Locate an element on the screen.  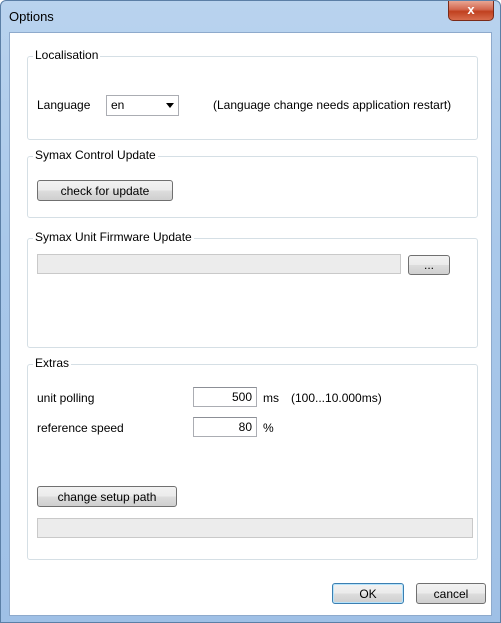
title-bar: Options x is located at coordinates (250, 17).